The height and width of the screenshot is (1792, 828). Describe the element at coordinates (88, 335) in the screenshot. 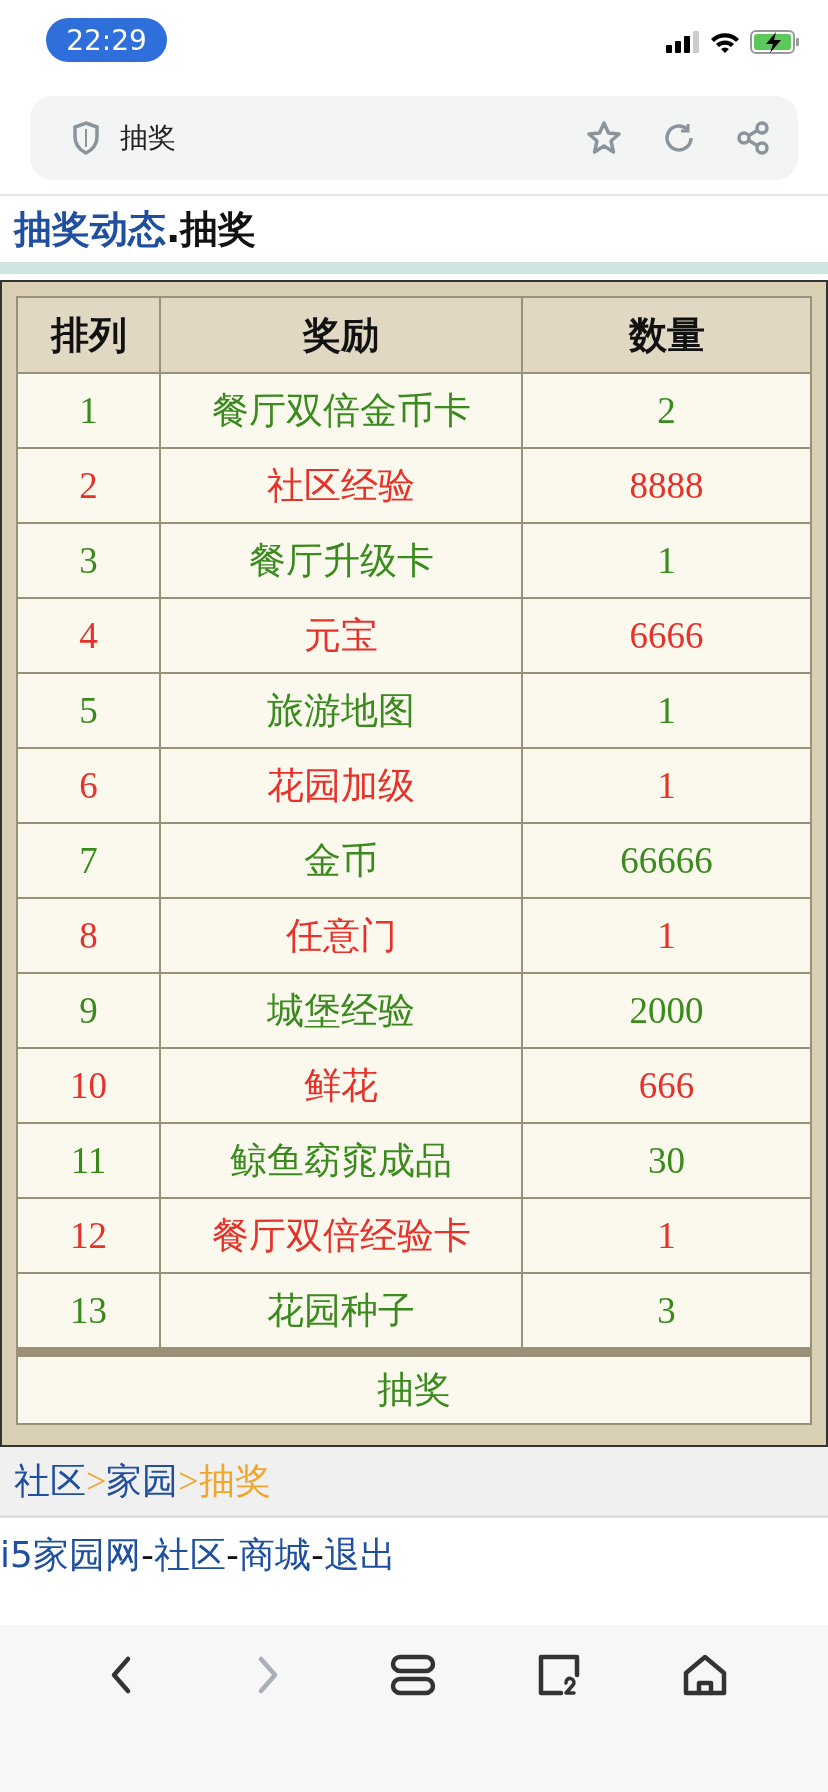

I see `column-header: 排列` at that location.